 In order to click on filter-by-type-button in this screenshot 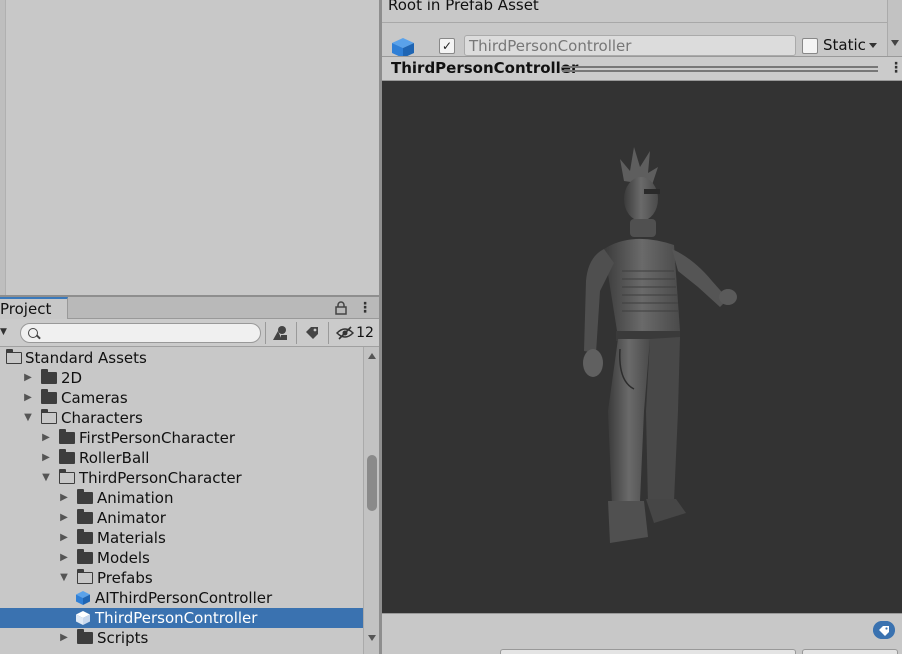, I will do `click(280, 333)`.